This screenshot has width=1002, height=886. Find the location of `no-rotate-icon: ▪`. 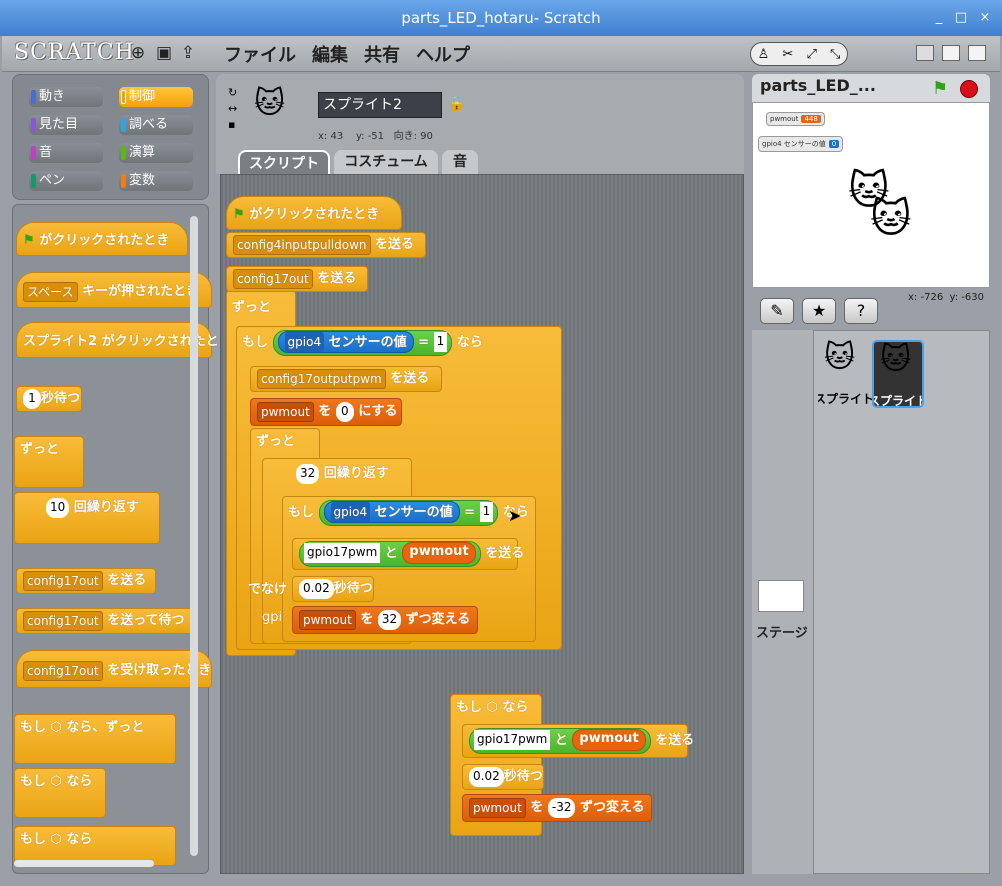

no-rotate-icon: ▪ is located at coordinates (231, 124).